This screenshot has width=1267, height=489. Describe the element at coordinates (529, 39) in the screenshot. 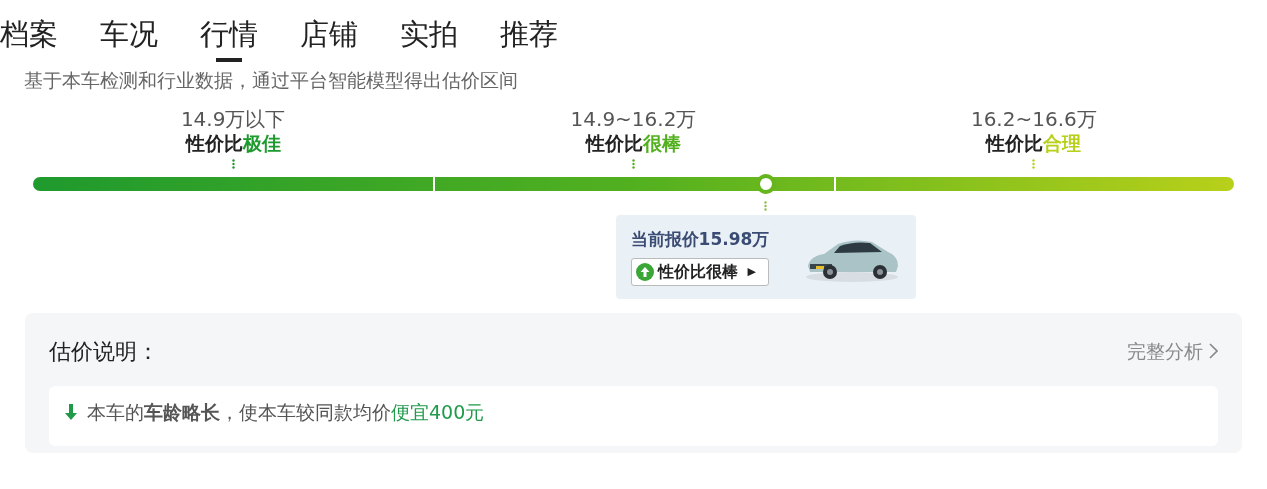

I see `tab: 推荐` at that location.